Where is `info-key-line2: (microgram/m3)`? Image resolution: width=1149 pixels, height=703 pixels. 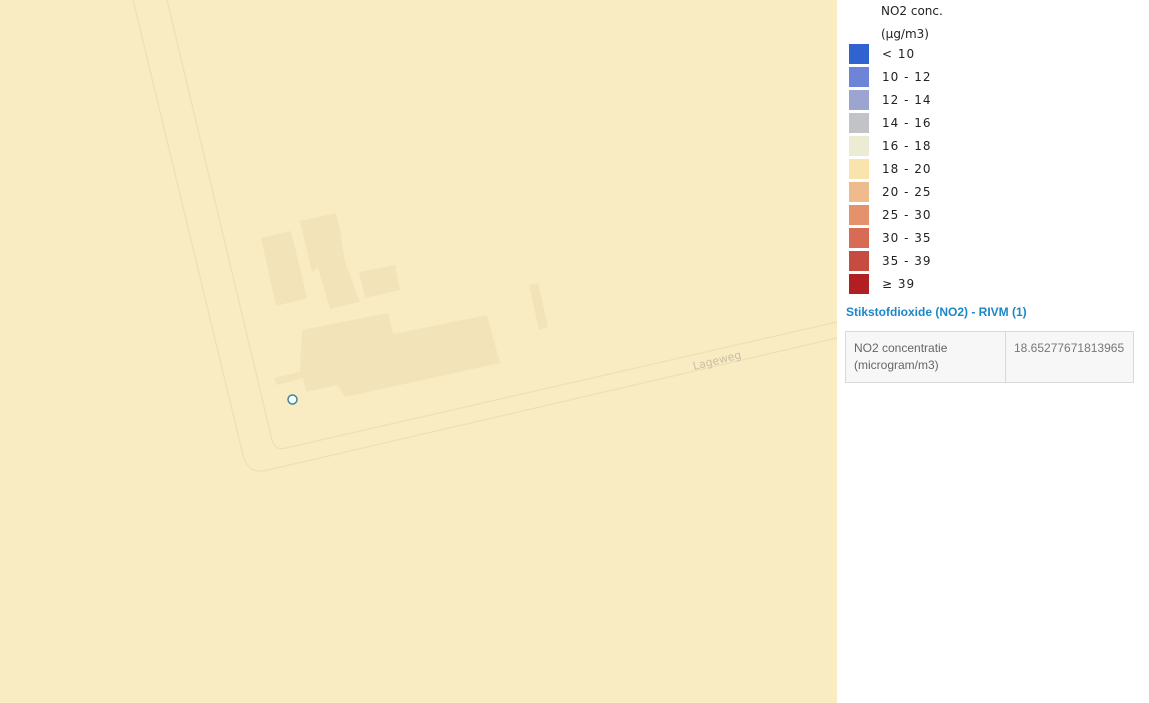
info-key-line2: (microgram/m3) is located at coordinates (896, 365).